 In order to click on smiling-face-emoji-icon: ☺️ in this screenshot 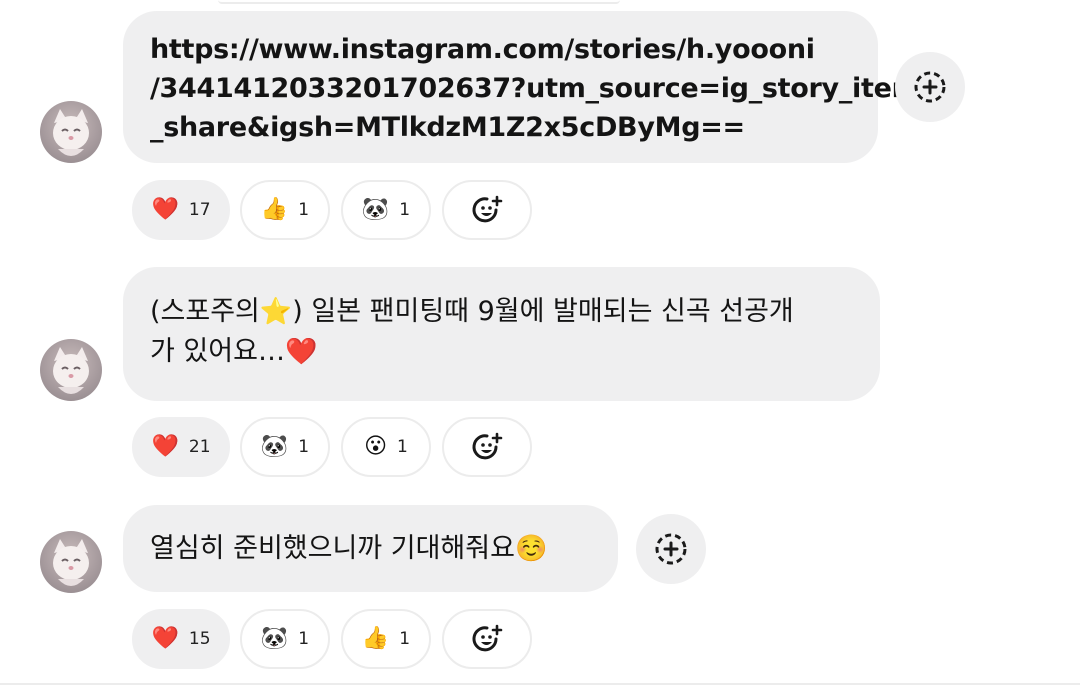, I will do `click(531, 549)`.